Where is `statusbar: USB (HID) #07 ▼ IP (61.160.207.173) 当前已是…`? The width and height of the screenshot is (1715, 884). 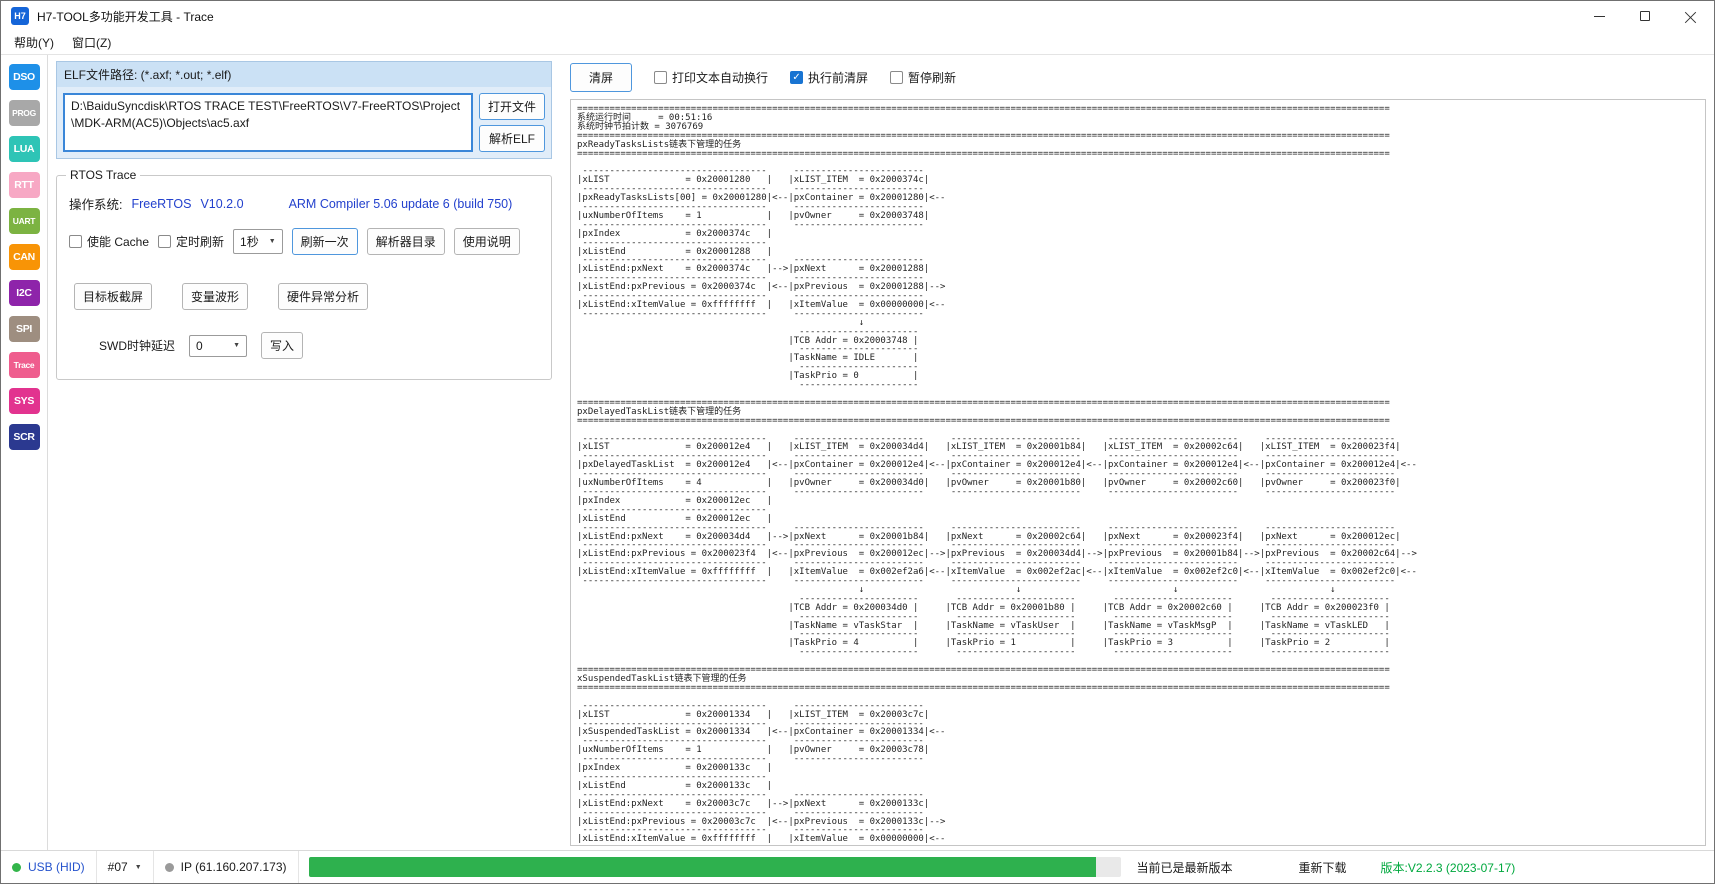 statusbar: USB (HID) #07 ▼ IP (61.160.207.173) 当前已是… is located at coordinates (857, 866).